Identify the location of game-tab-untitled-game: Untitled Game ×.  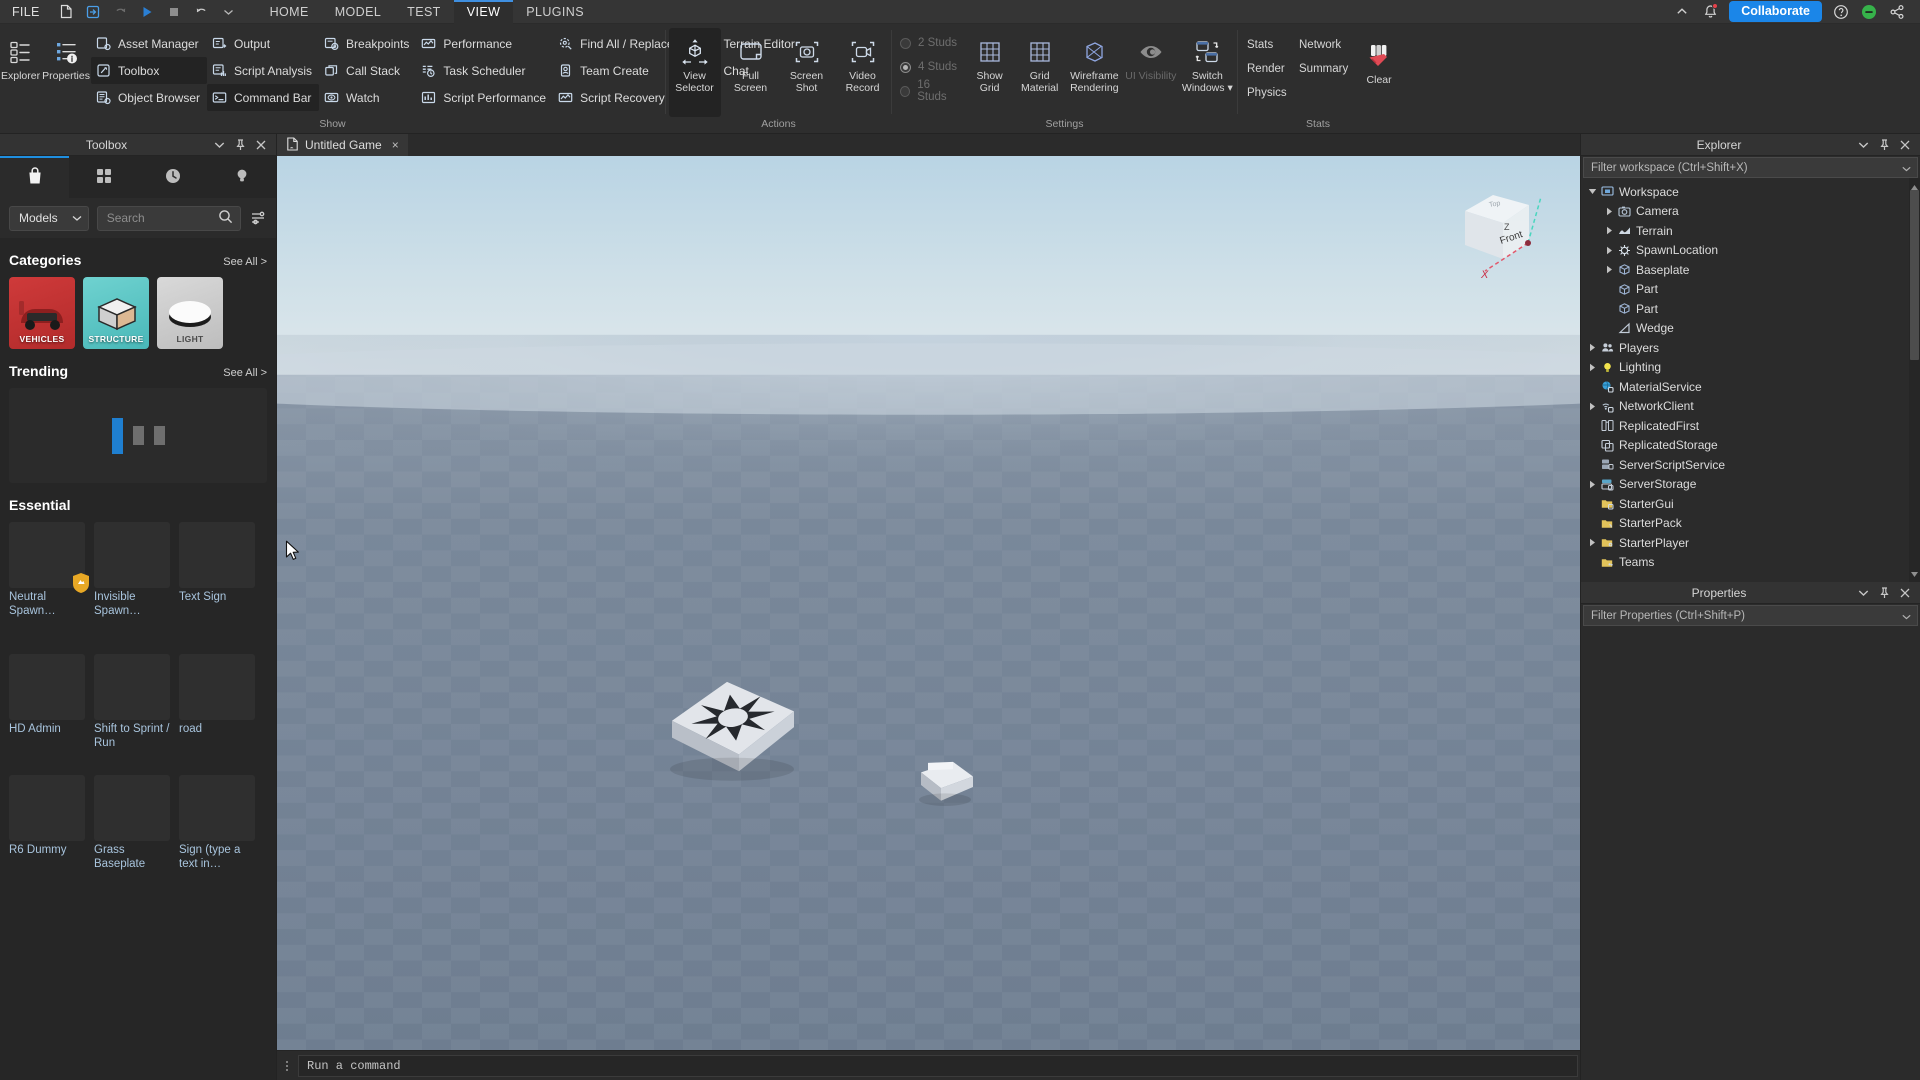
(343, 145).